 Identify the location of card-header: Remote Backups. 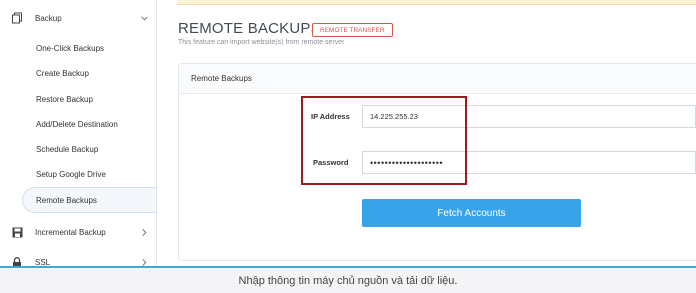
(437, 79).